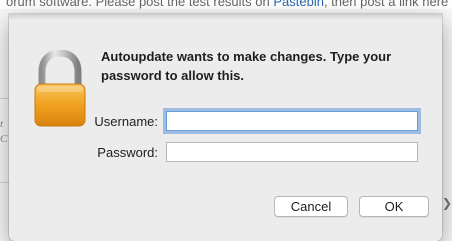  What do you see at coordinates (387, 4) in the screenshot?
I see `background-text-suffix: , then post a link here to the pa` at bounding box center [387, 4].